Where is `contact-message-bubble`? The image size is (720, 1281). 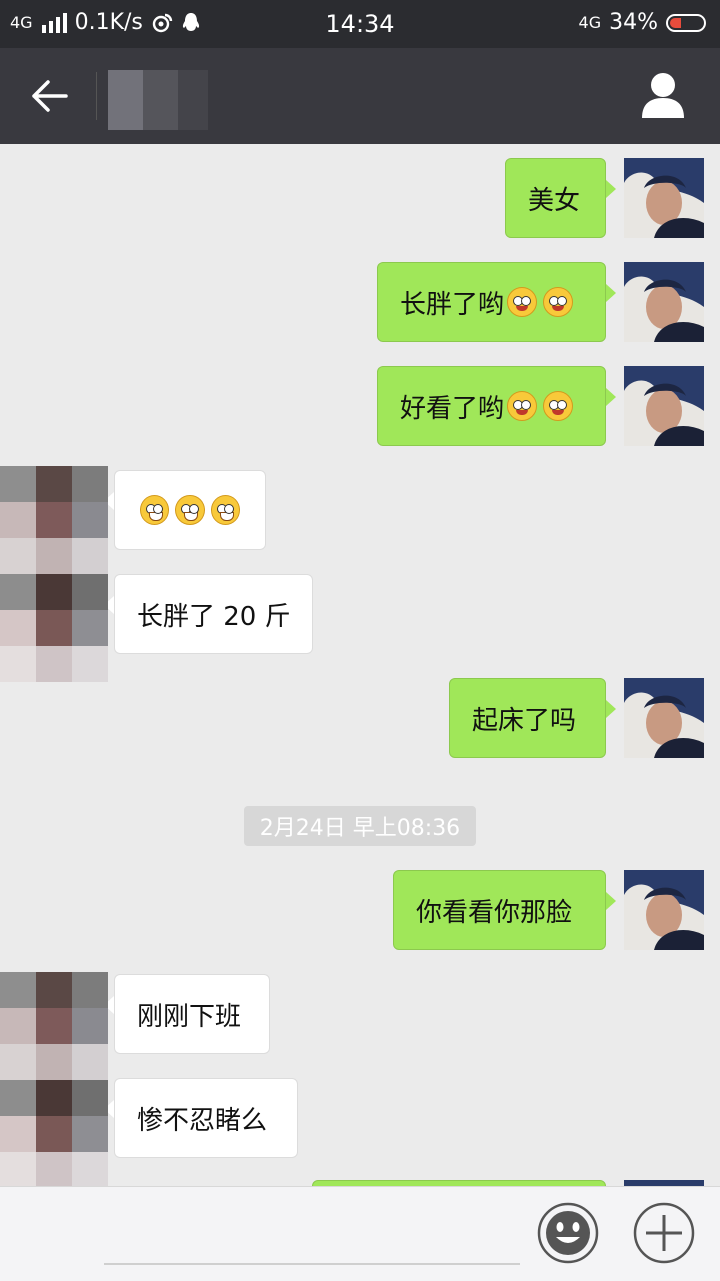 contact-message-bubble is located at coordinates (190, 510).